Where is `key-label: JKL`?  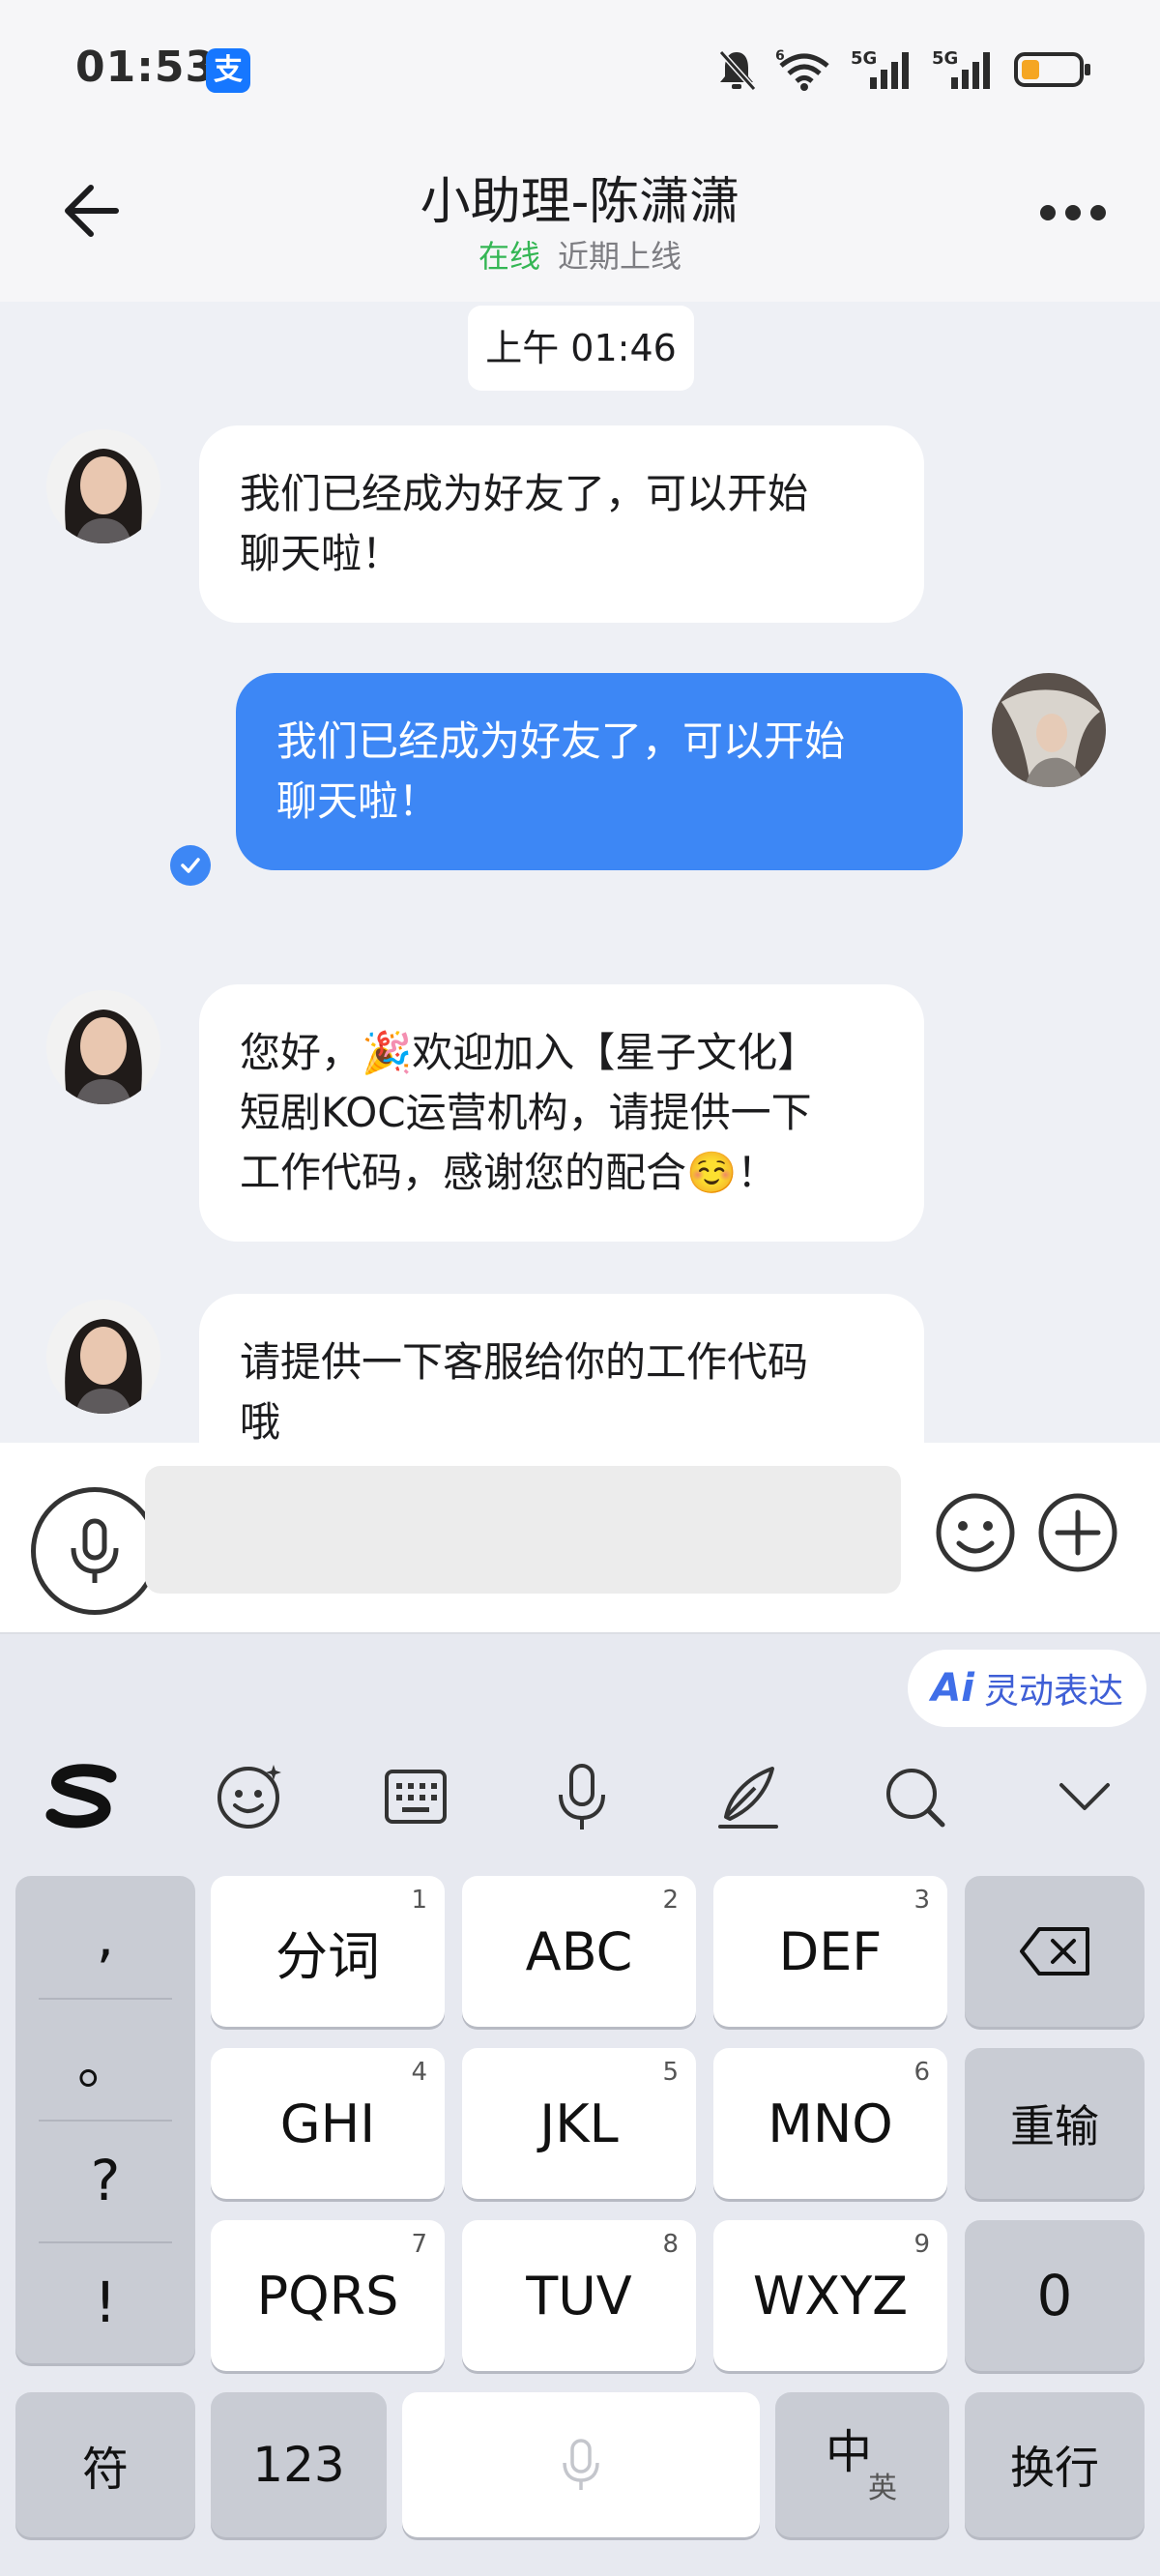 key-label: JKL is located at coordinates (579, 2123).